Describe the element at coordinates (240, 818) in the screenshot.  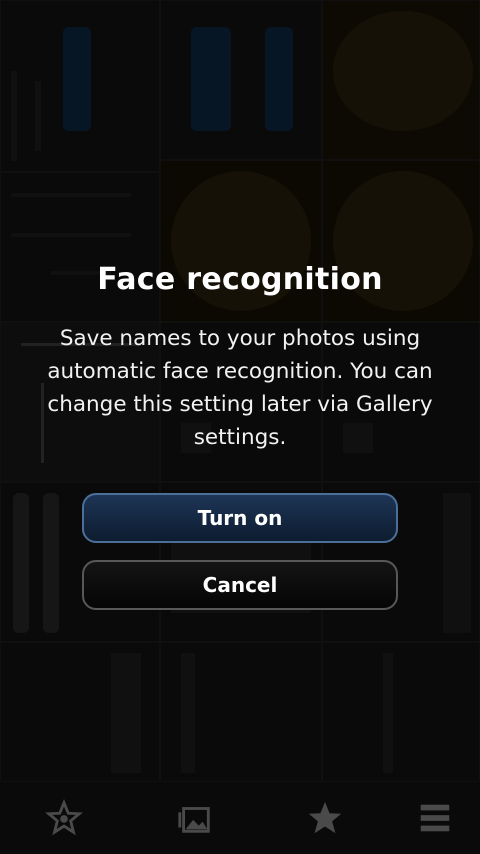
I see `bottom-toolbar` at that location.